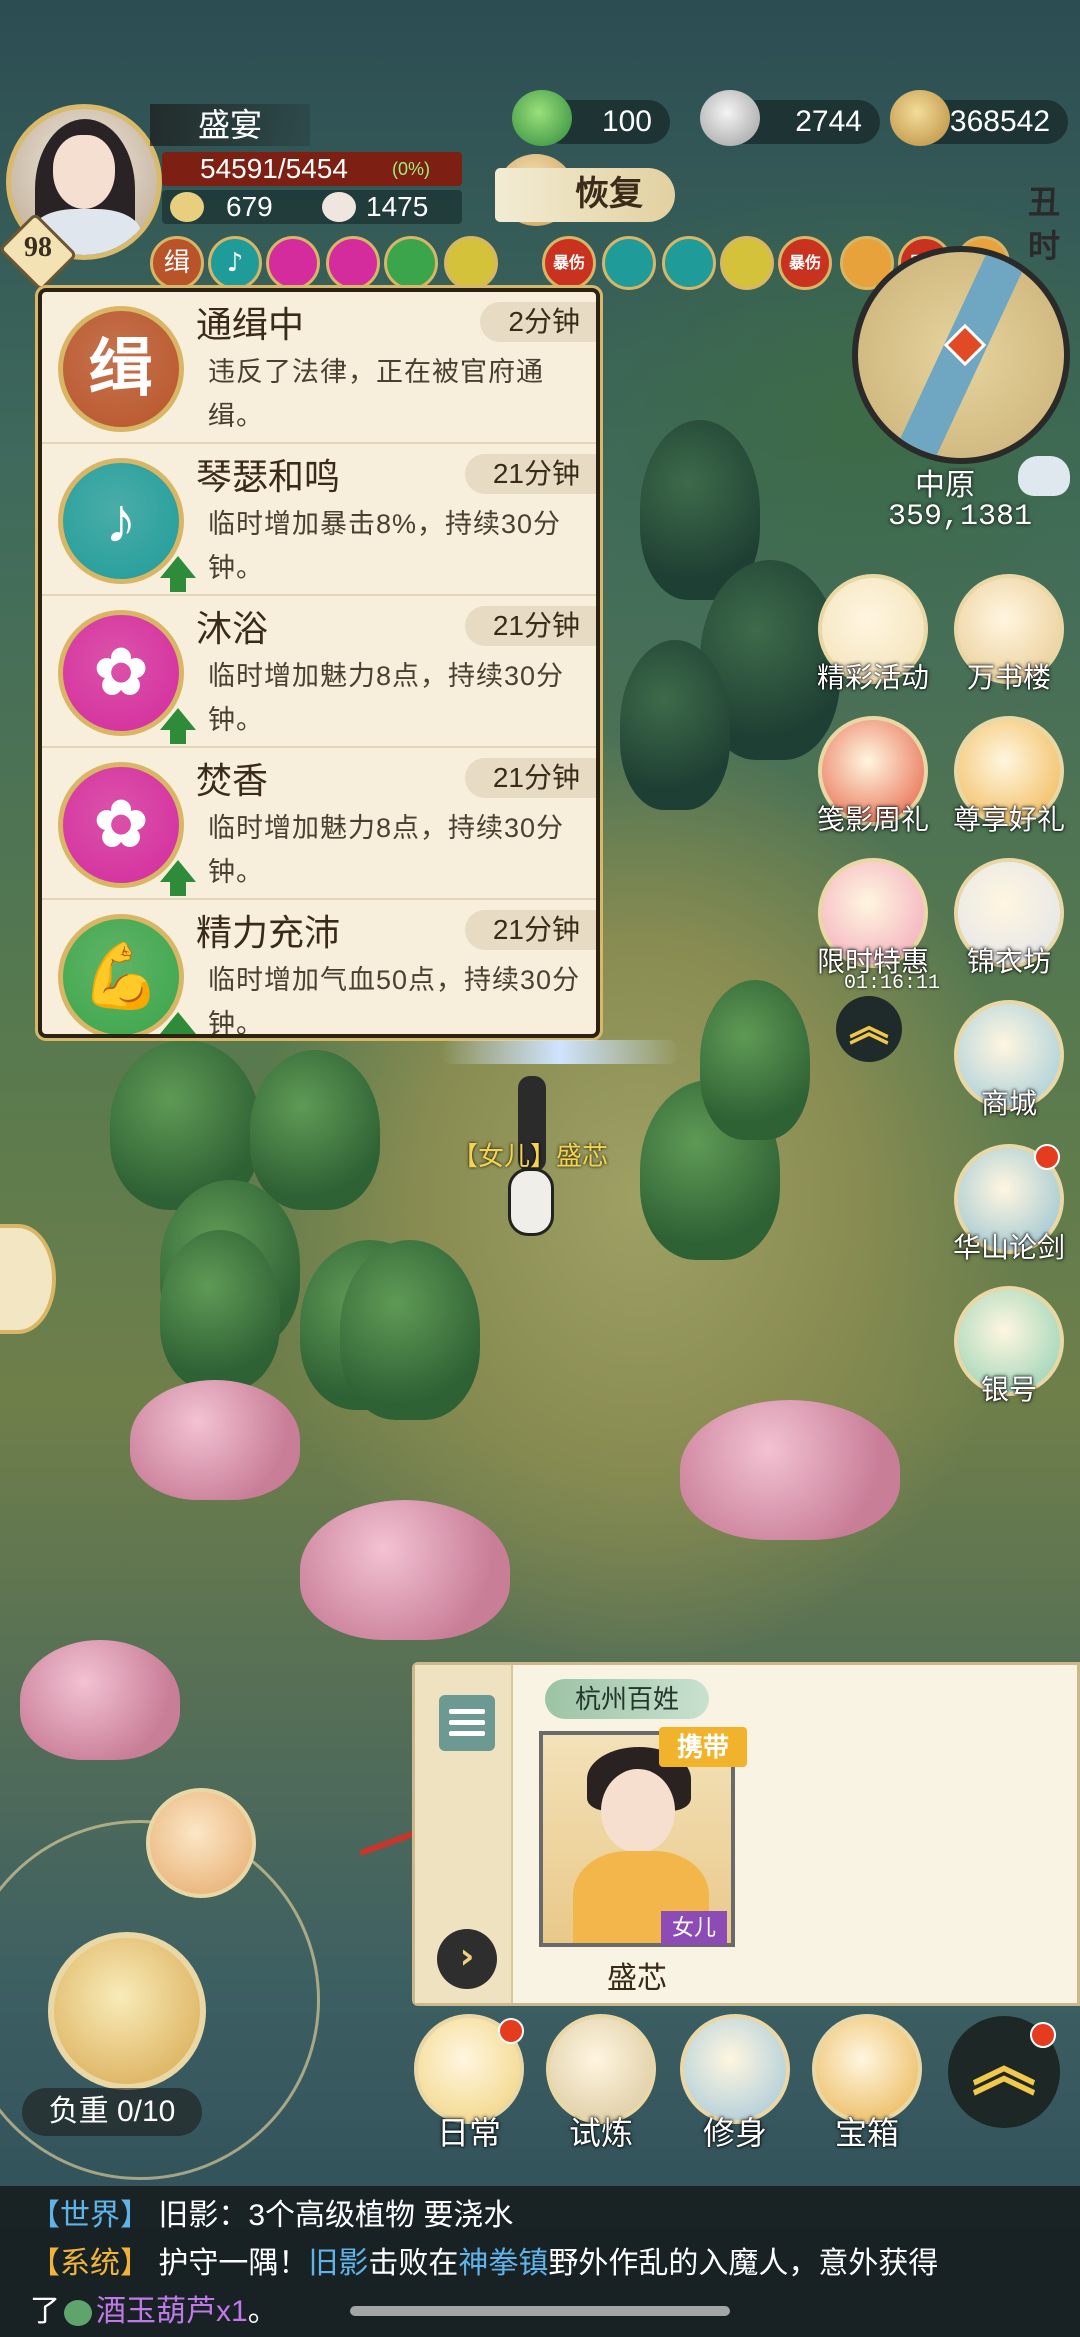 The height and width of the screenshot is (2337, 1080). What do you see at coordinates (121, 369) in the screenshot?
I see `buff-icon: 缉` at bounding box center [121, 369].